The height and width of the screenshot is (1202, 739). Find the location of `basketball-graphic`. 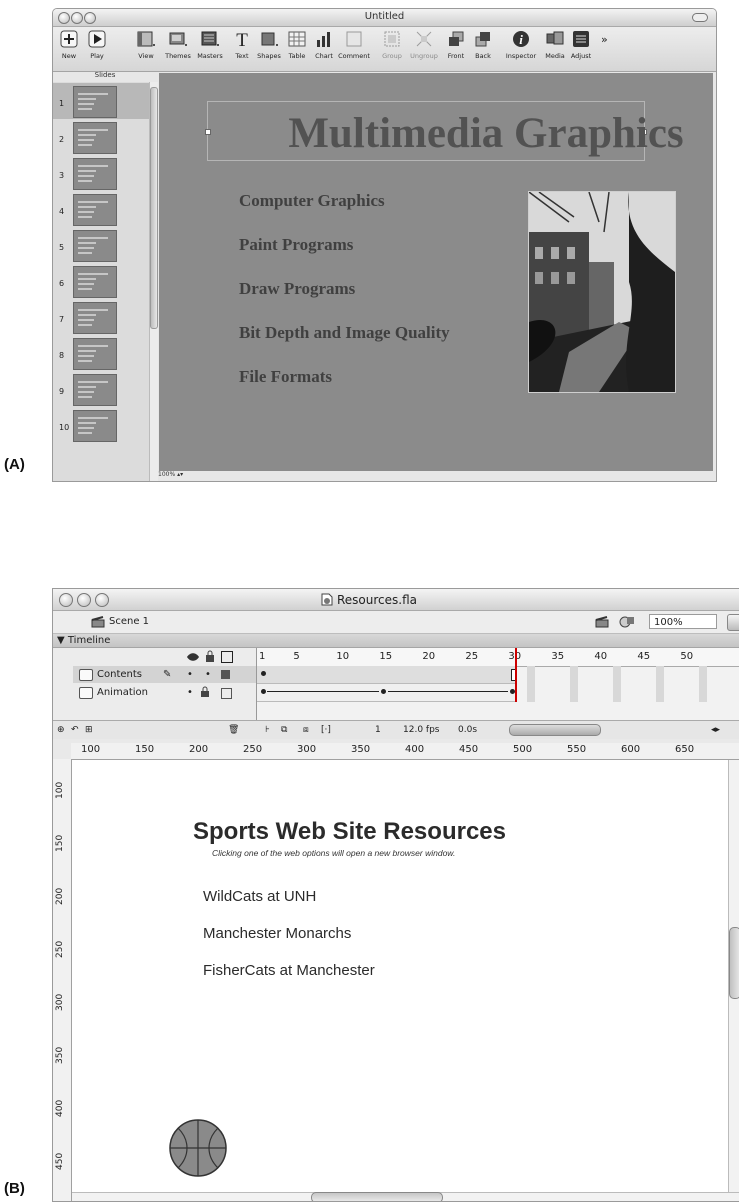

basketball-graphic is located at coordinates (198, 1148).